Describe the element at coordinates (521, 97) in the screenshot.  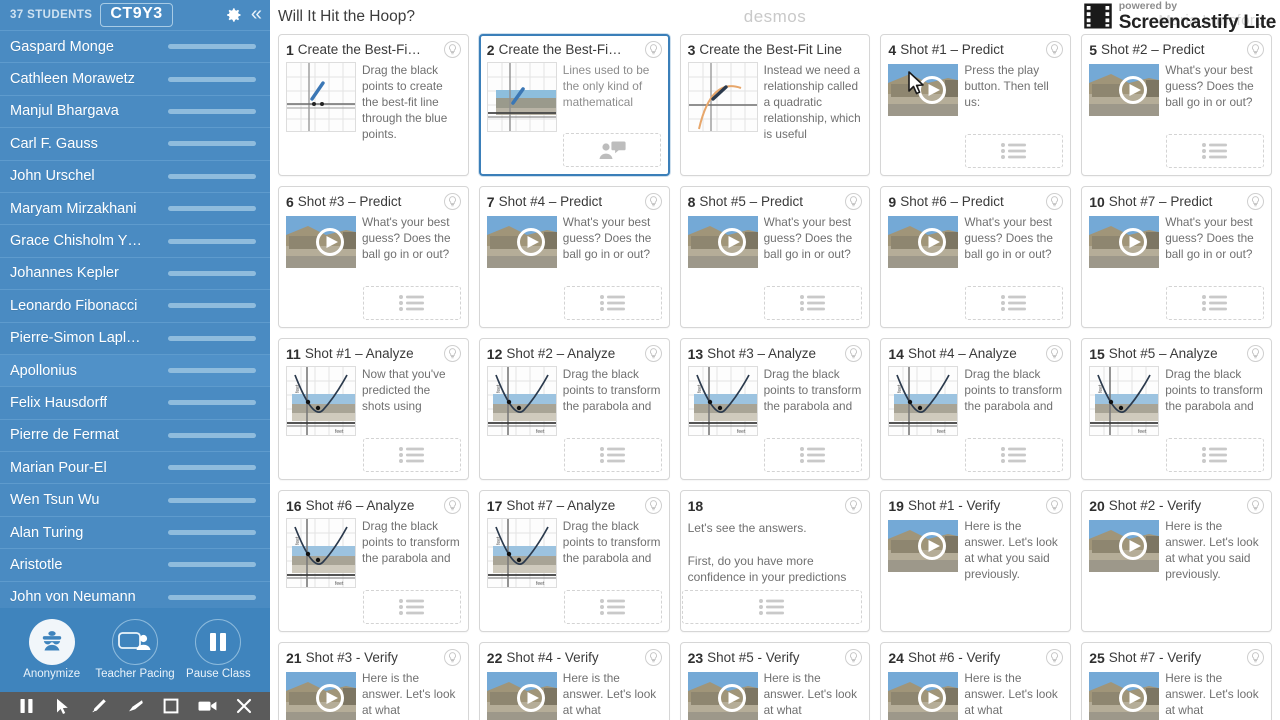
I see `graph-thumbnail` at that location.